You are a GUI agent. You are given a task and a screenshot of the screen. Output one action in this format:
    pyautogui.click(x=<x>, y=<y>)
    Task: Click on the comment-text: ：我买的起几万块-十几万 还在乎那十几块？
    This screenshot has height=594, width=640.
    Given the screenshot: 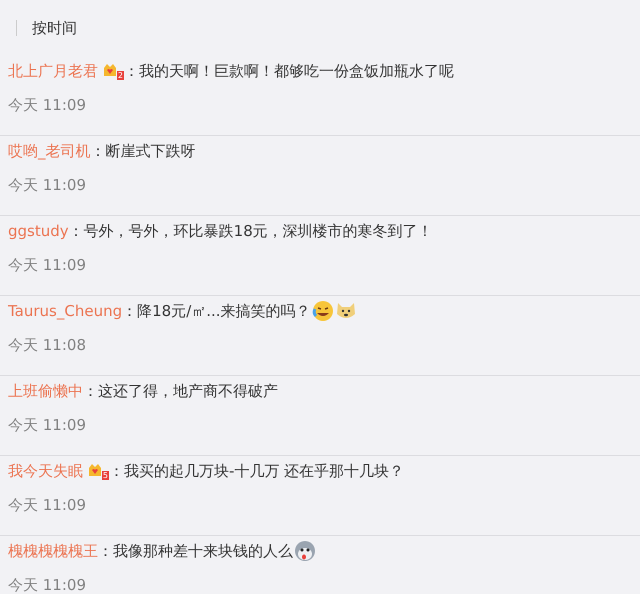 What is the action you would take?
    pyautogui.click(x=256, y=471)
    